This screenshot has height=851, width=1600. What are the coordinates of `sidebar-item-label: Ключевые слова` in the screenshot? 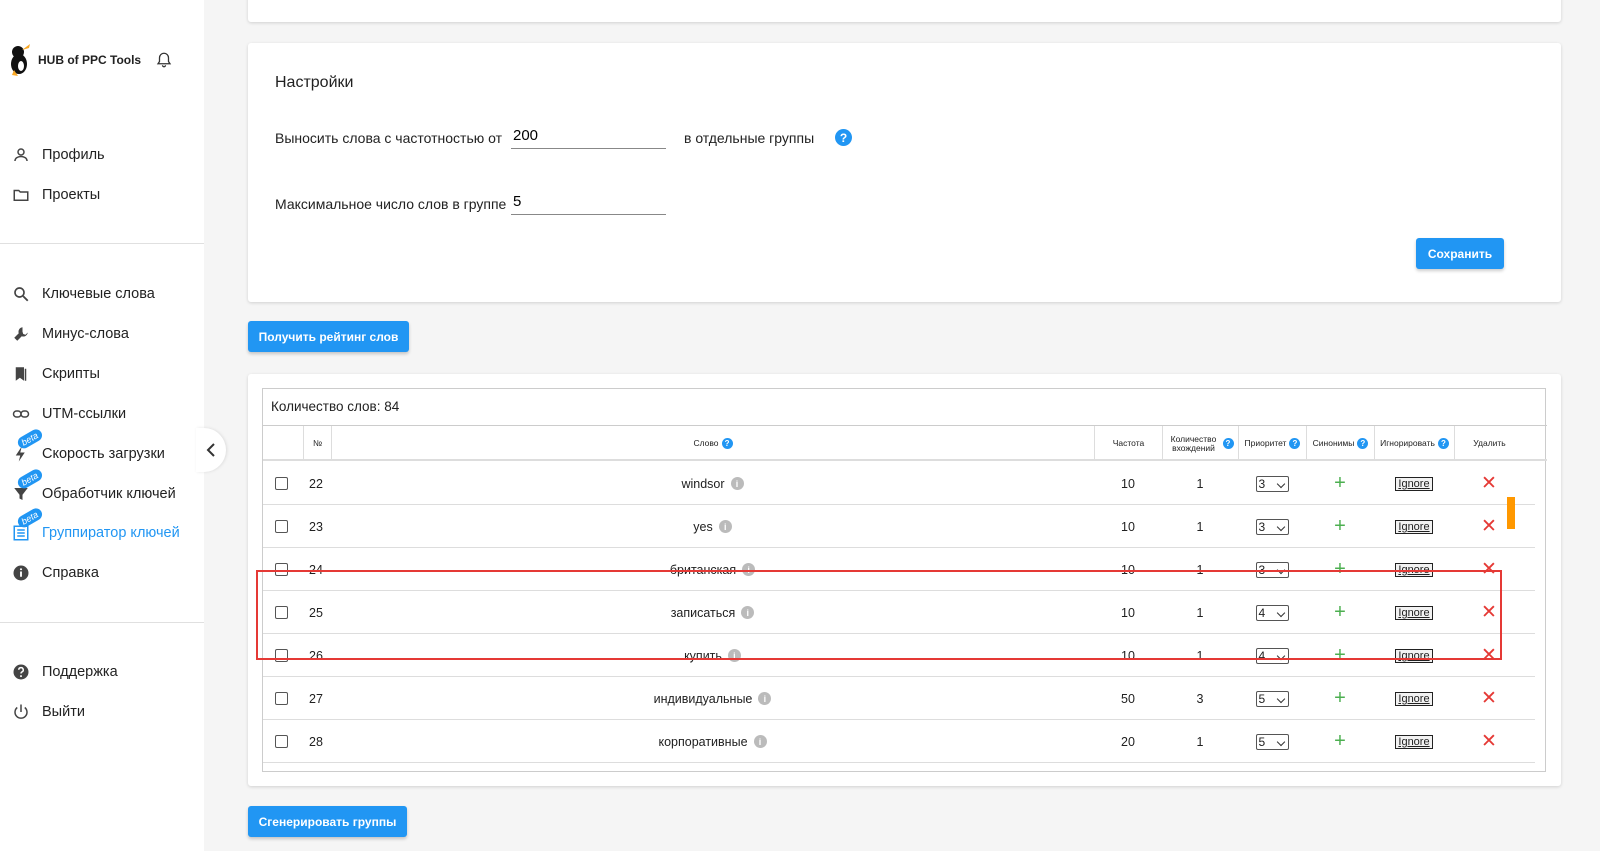 It's located at (98, 294).